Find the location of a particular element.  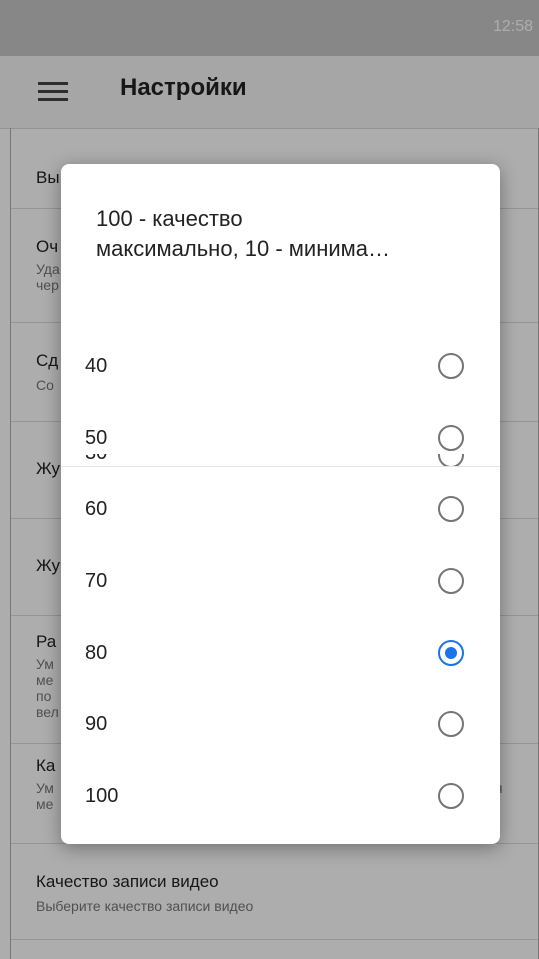

radio-dot is located at coordinates (451, 653).